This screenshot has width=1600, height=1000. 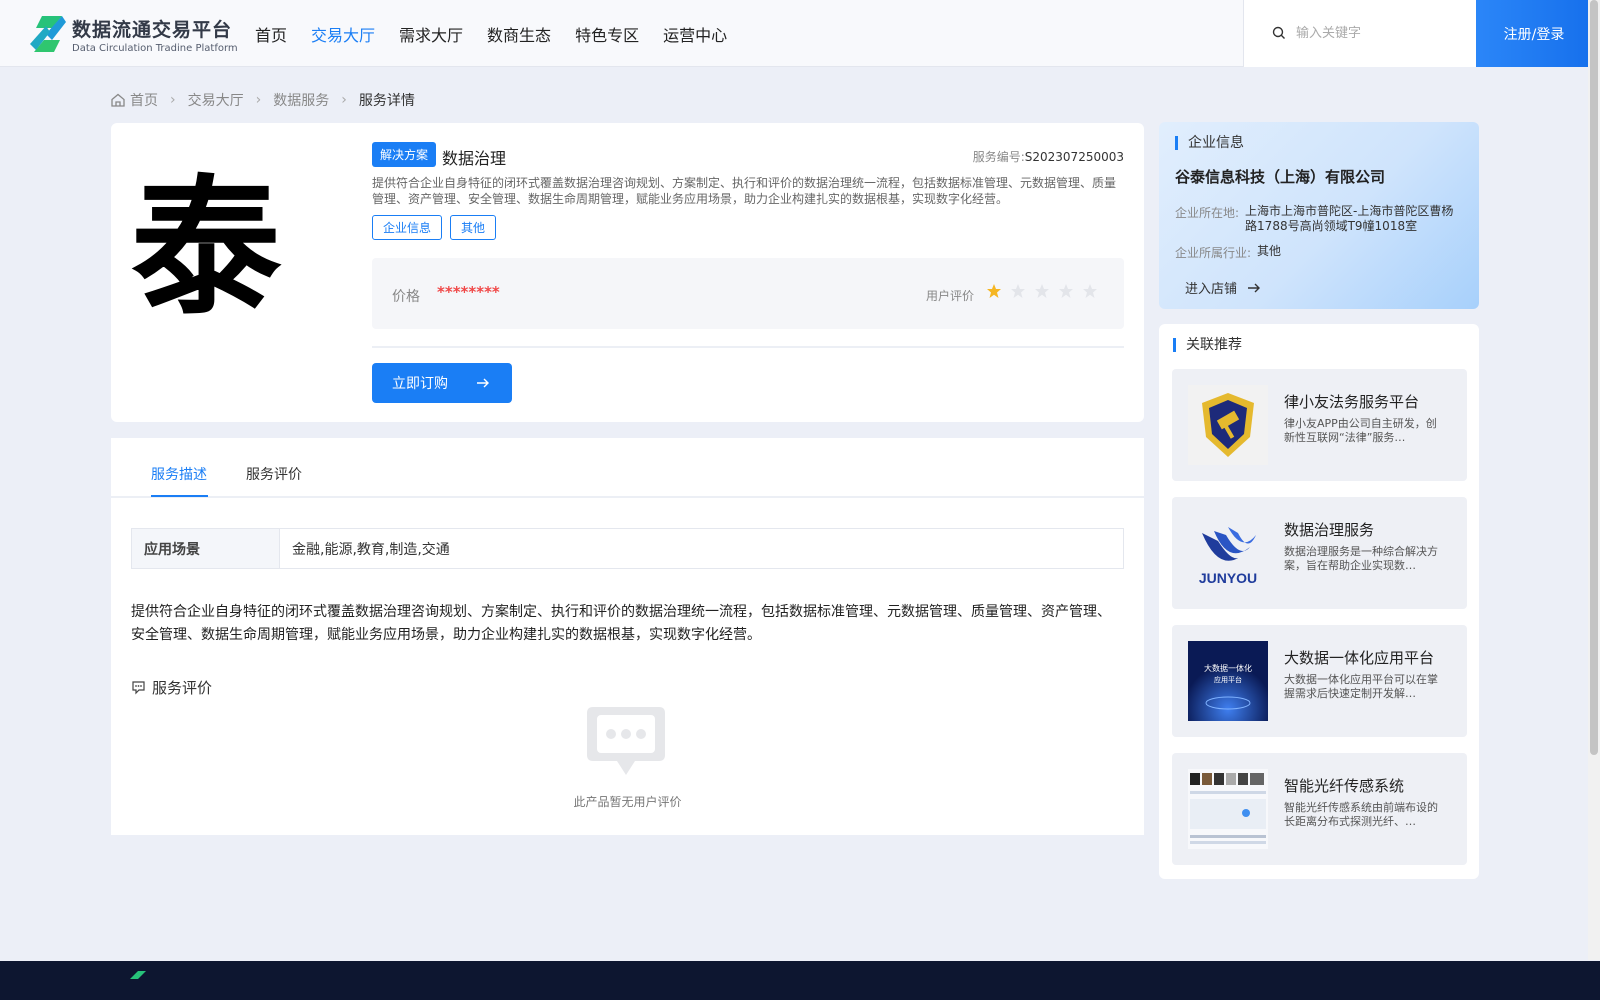 I want to click on junyou-logo-text: JUNYOU, so click(x=1228, y=578).